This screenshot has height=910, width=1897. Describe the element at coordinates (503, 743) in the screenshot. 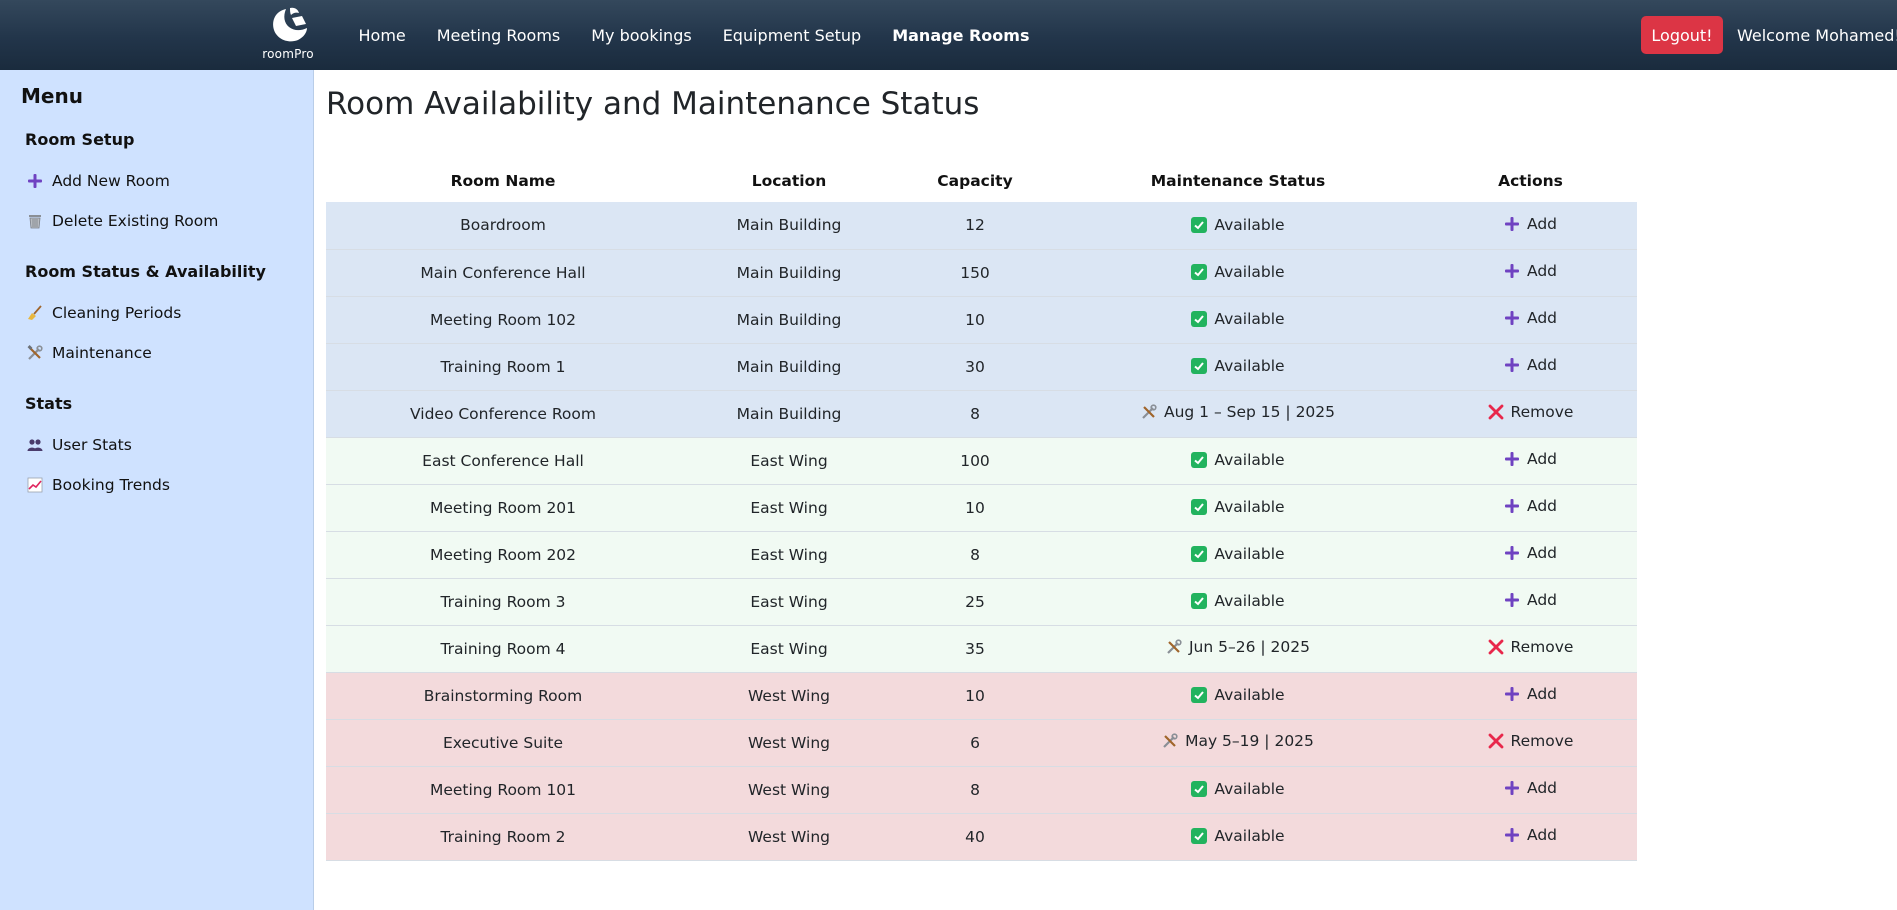

I see `cell-room-name: Executive Suite` at that location.